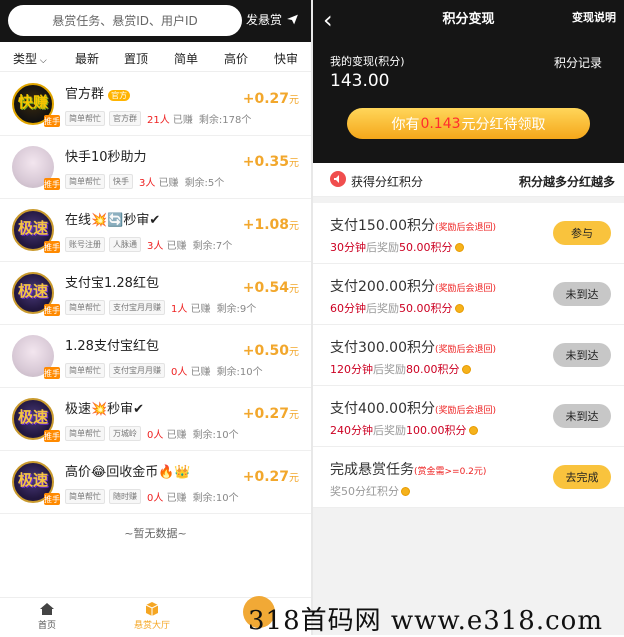 Image resolution: width=624 pixels, height=637 pixels. I want to click on task-meta: 简单帮忙 万城岭 0人 已赚 剩余:10个, so click(152, 433).